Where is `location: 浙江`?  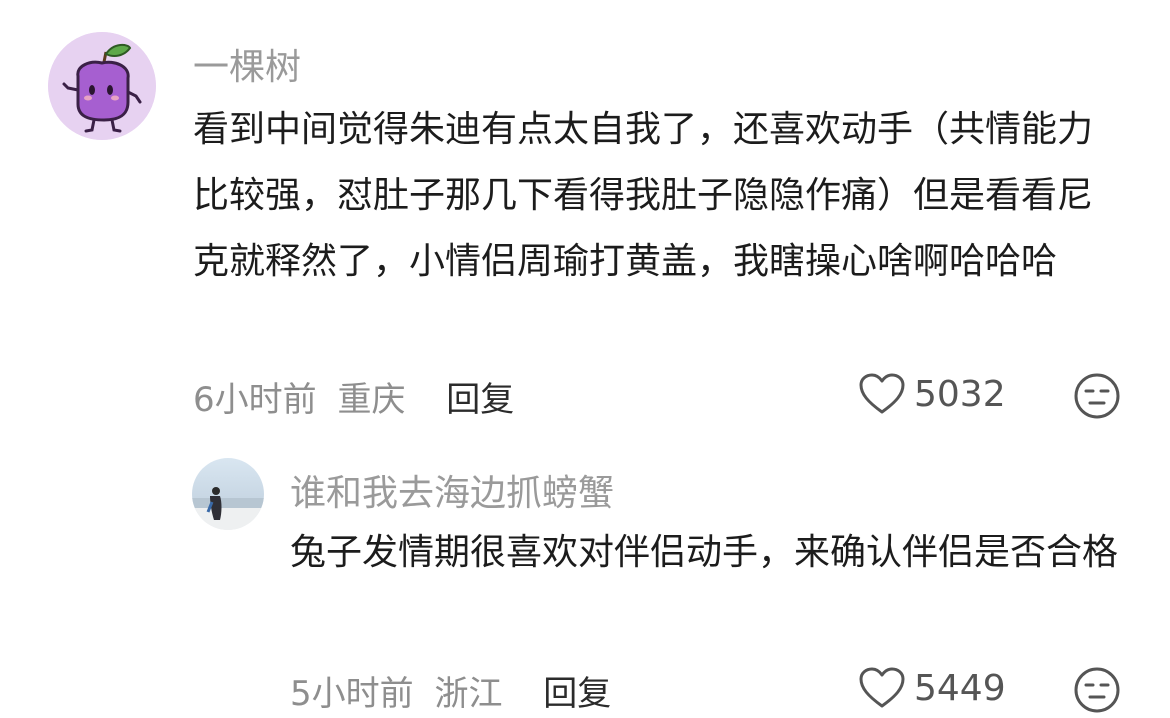
location: 浙江 is located at coordinates (468, 694).